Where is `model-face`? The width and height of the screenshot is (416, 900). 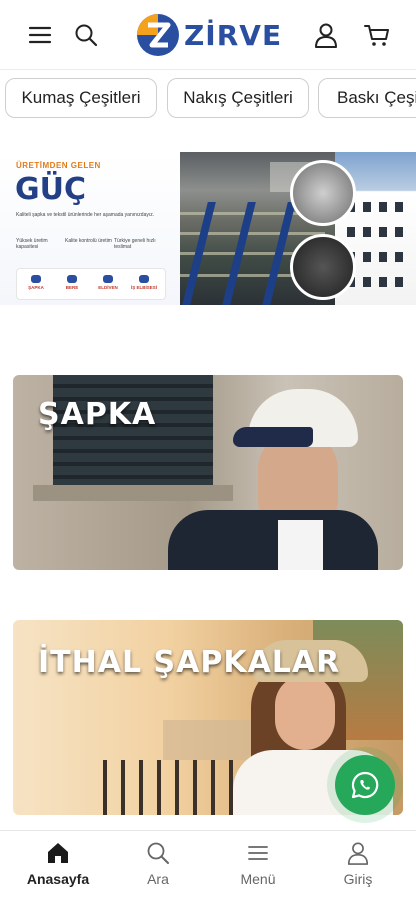 model-face is located at coordinates (305, 712).